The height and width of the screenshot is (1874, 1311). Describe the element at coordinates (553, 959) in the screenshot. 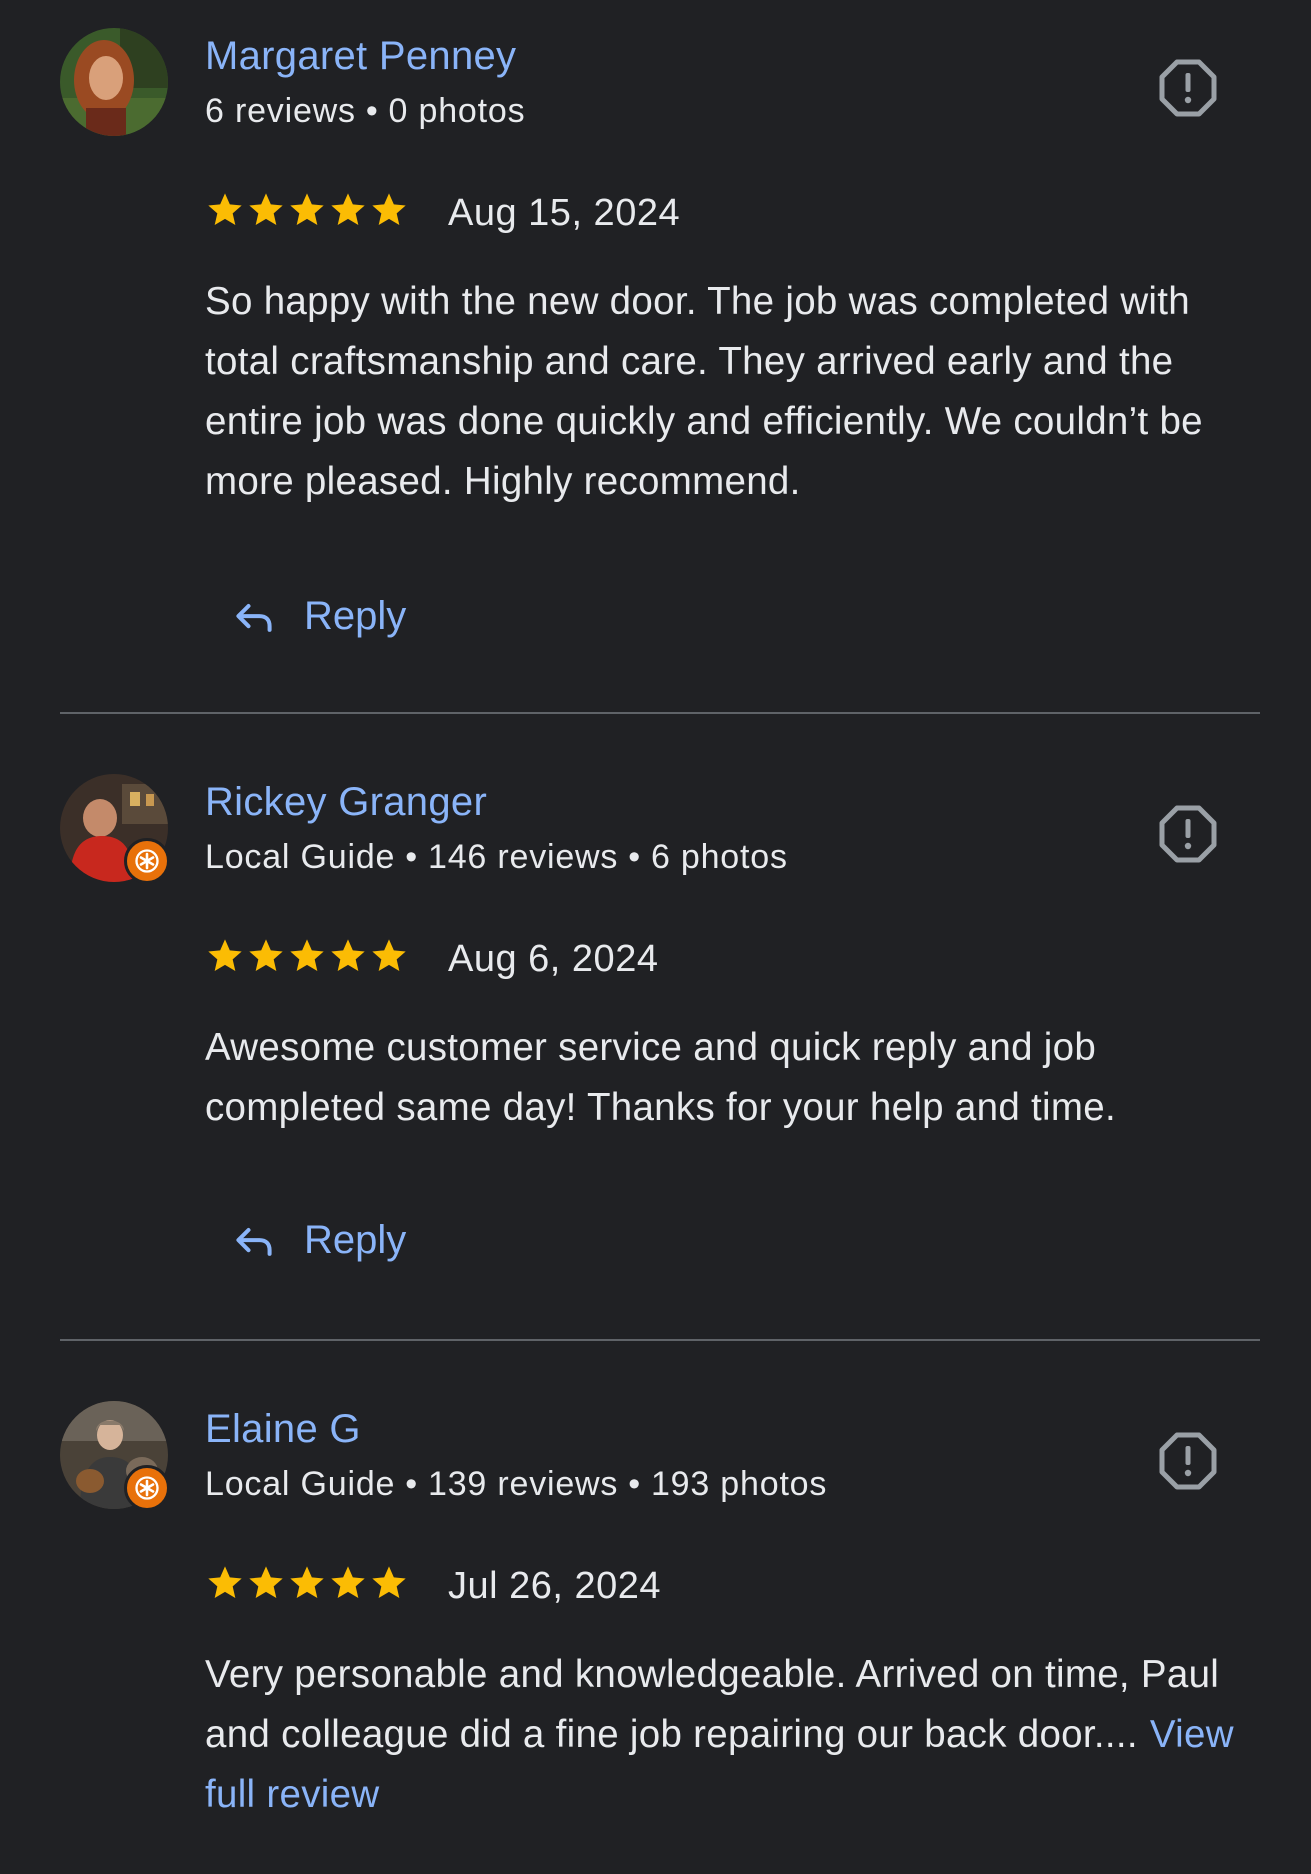

I see `review-date: Aug 6, 2024` at that location.